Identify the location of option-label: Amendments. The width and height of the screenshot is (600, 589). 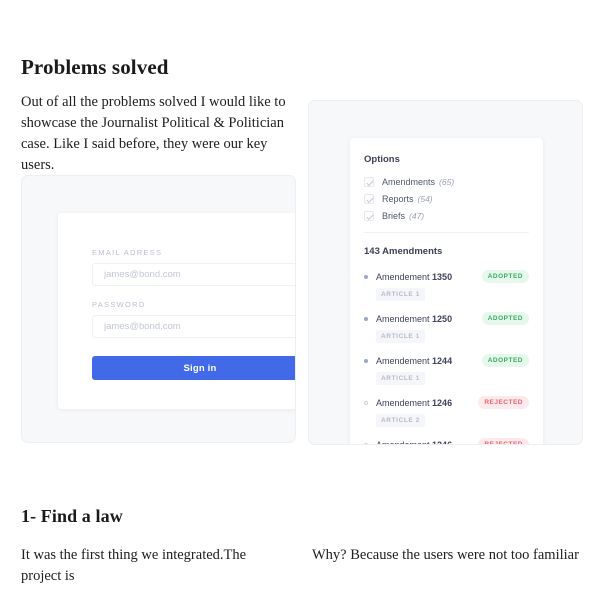
(409, 182).